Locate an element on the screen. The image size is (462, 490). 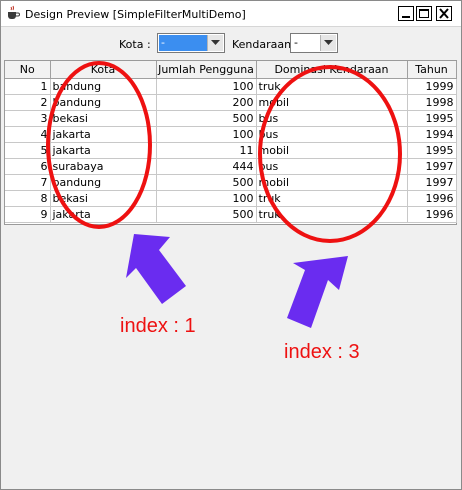
kendaraan-dropdown-button is located at coordinates (328, 43).